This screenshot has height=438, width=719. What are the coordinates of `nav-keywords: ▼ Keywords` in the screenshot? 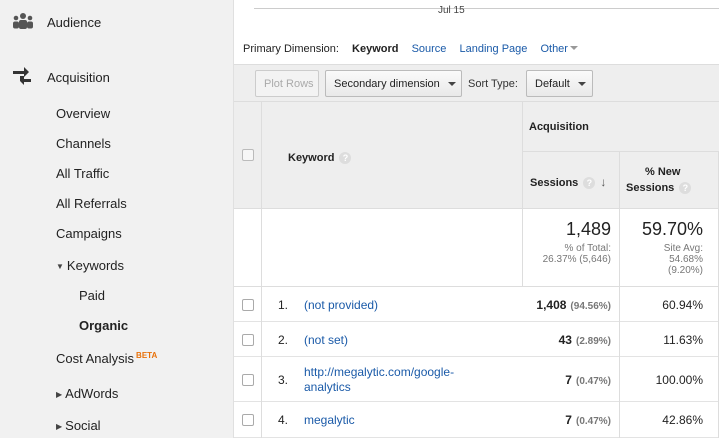 It's located at (90, 265).